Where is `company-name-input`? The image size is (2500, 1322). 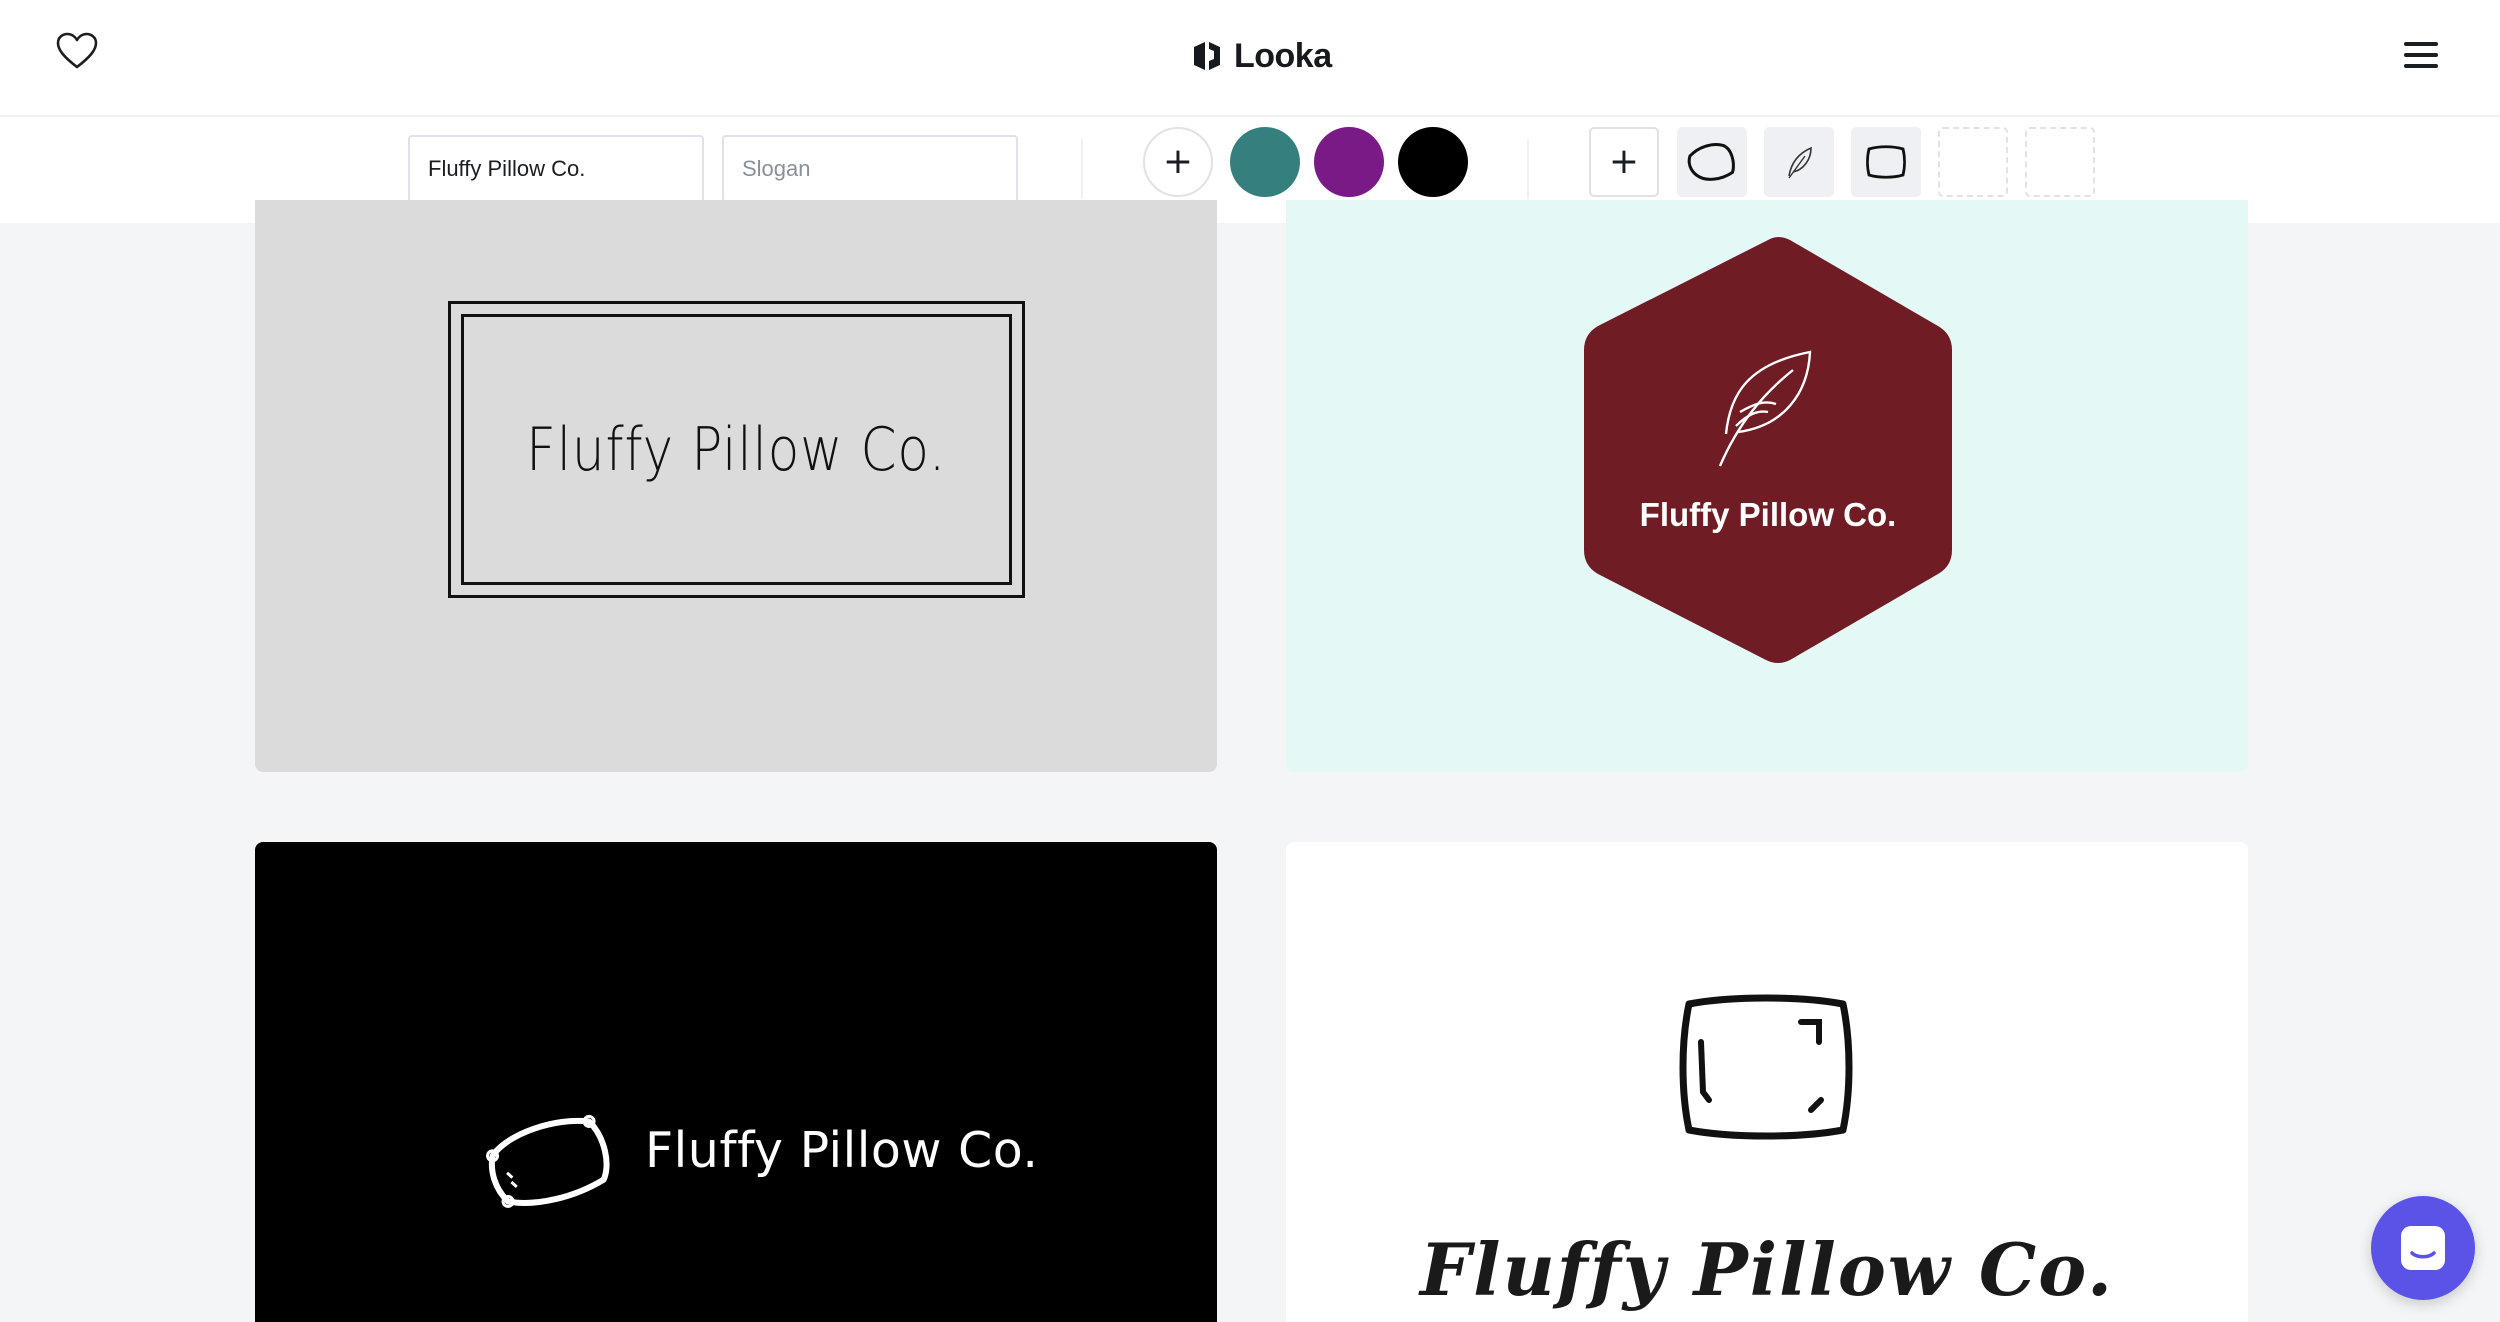 company-name-input is located at coordinates (556, 169).